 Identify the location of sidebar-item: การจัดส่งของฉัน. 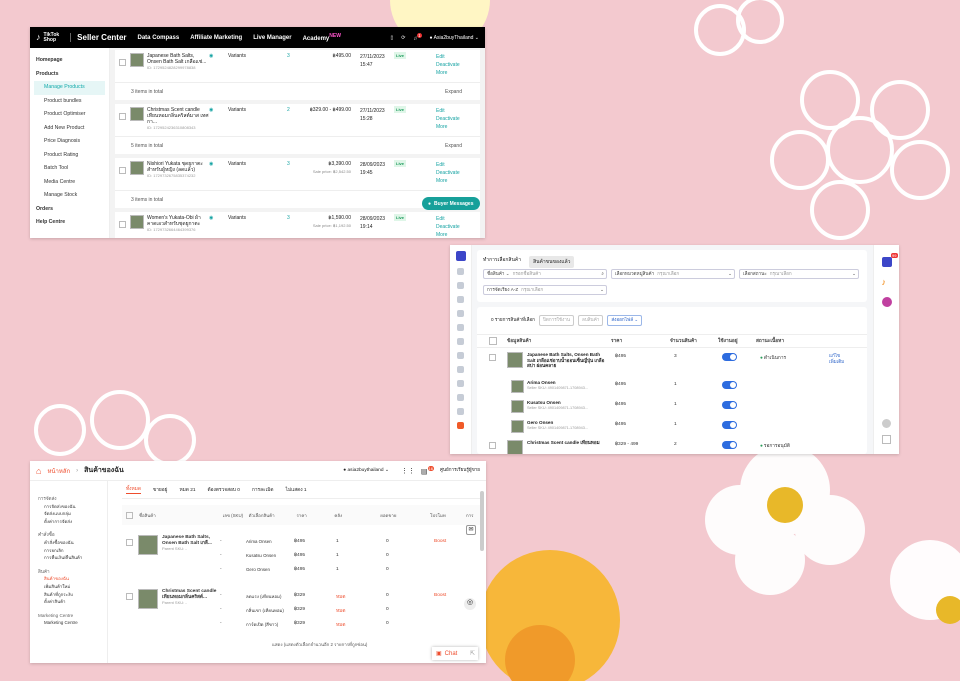
(70, 507).